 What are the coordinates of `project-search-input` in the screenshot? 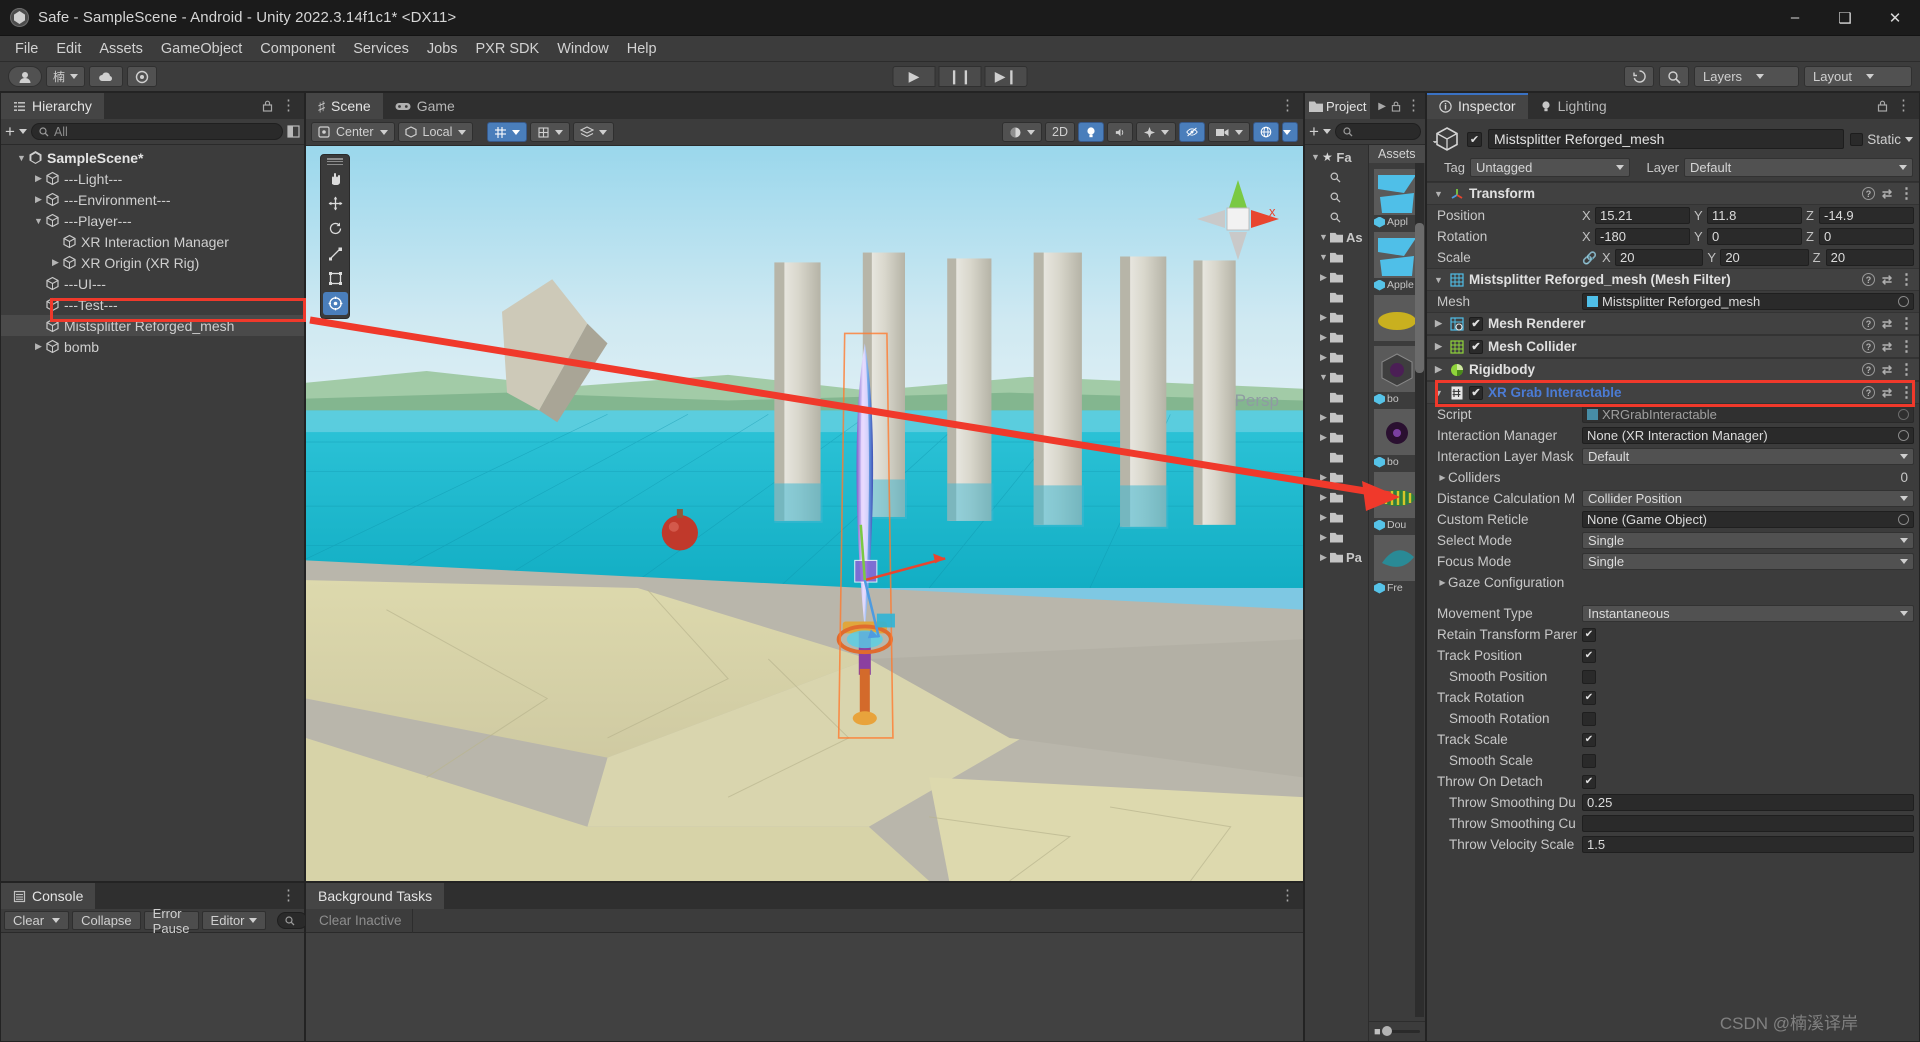 It's located at (1377, 131).